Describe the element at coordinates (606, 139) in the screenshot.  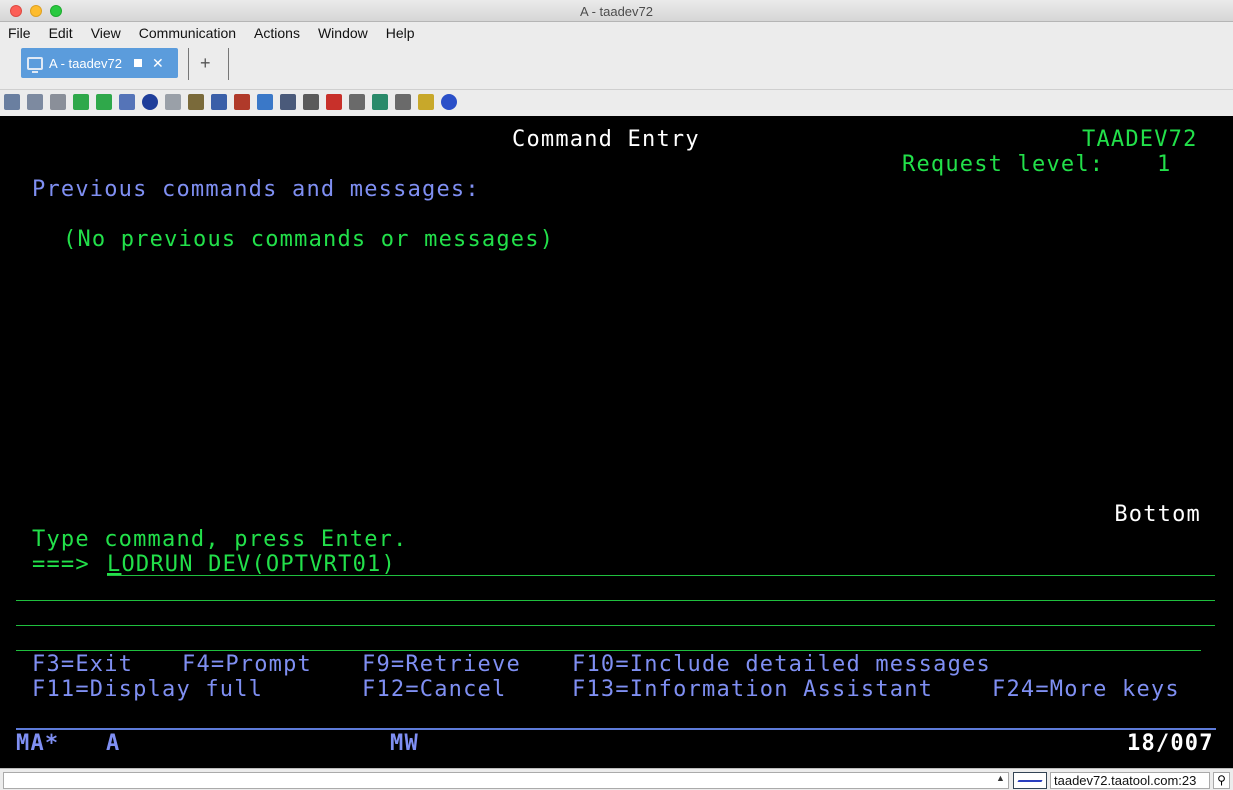
I see `screen-title: Command Entry` at that location.